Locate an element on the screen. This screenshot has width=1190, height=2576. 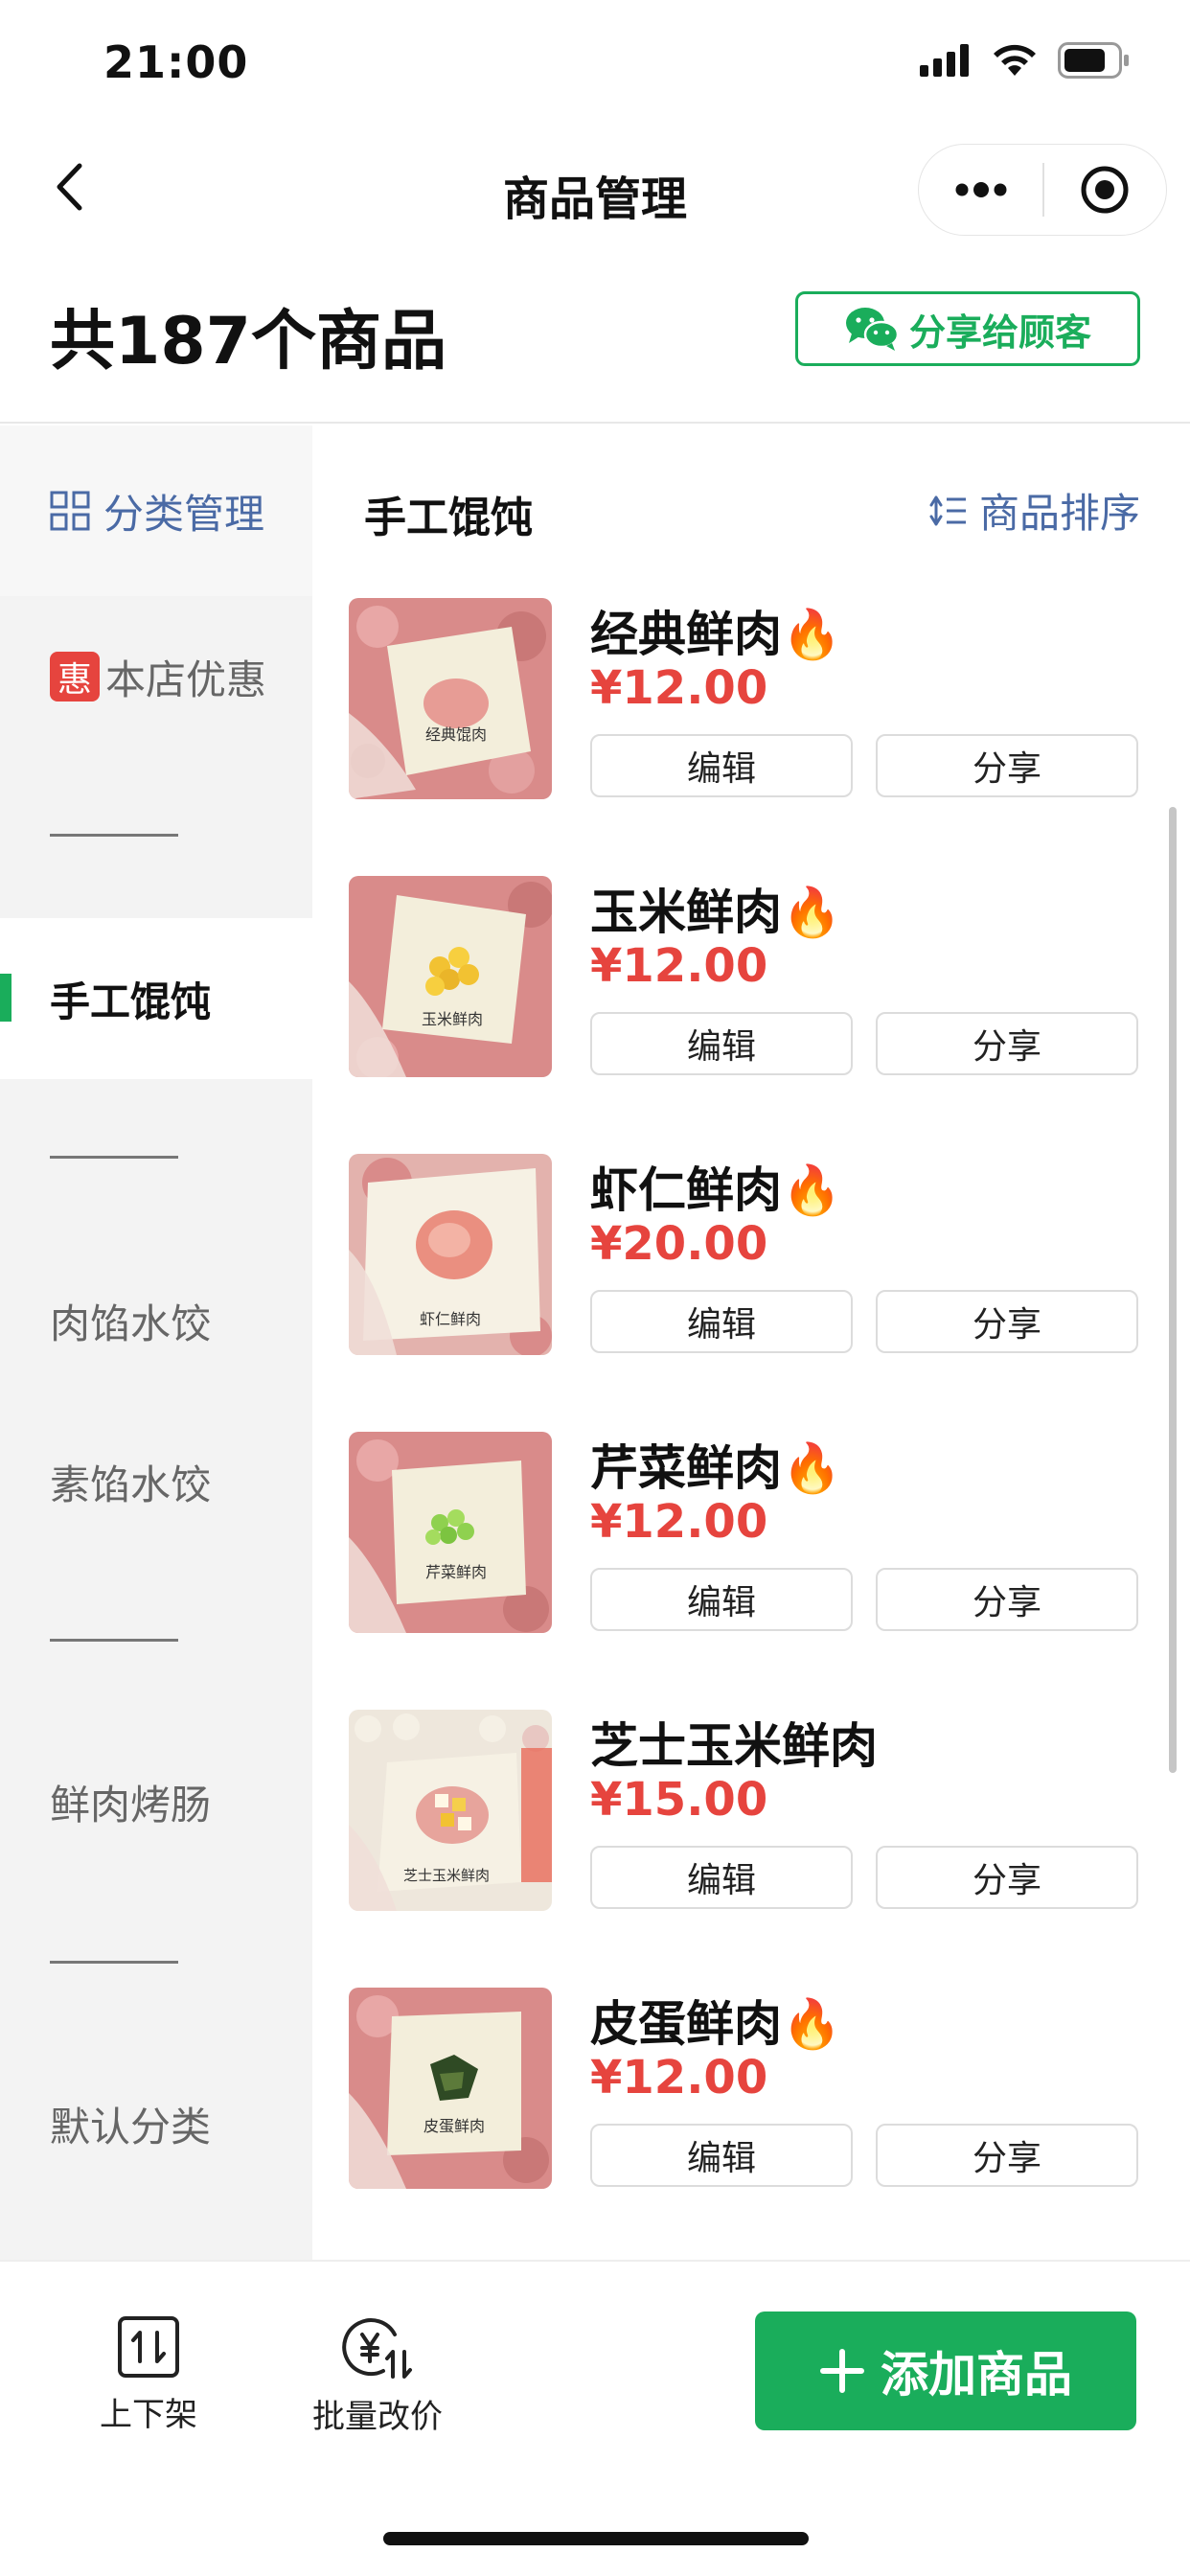
home-indicator is located at coordinates (596, 2538).